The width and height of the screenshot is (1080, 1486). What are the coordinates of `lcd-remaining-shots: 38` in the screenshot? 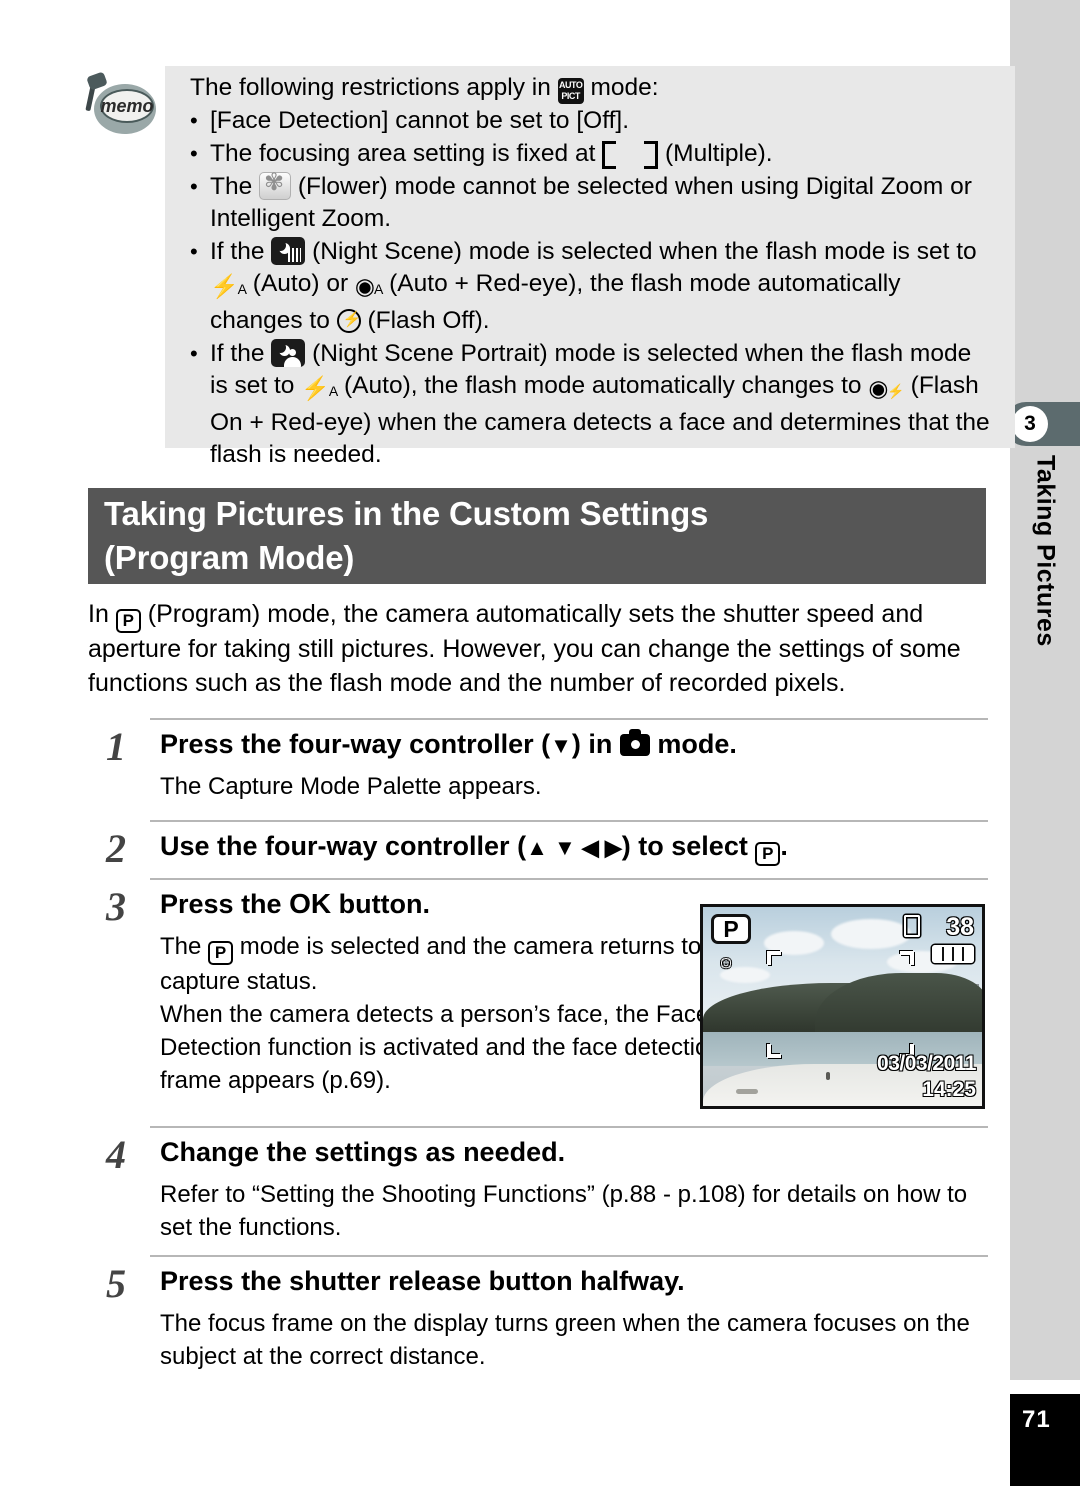 It's located at (960, 927).